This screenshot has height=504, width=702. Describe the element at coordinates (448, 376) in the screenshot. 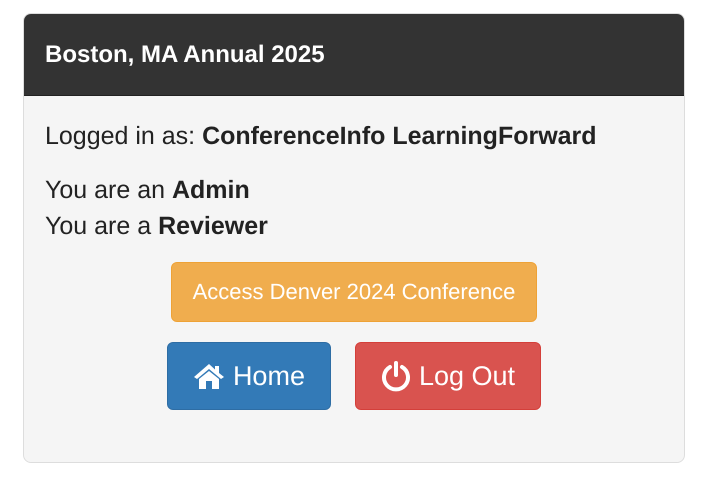

I see `logout-button: Log Out` at that location.